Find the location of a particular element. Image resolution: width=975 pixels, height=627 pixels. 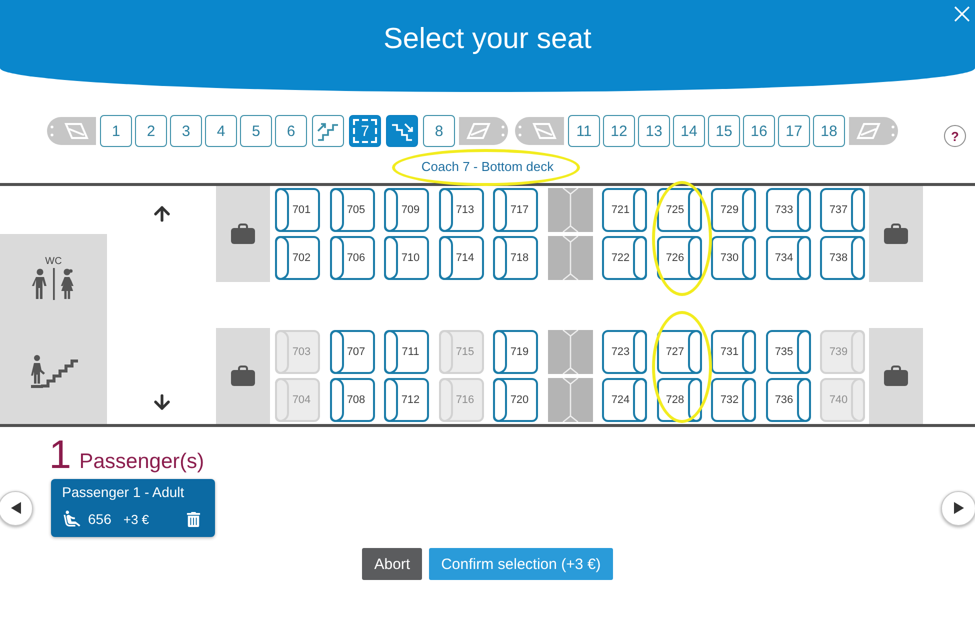

seat-price: +3 € is located at coordinates (136, 519).